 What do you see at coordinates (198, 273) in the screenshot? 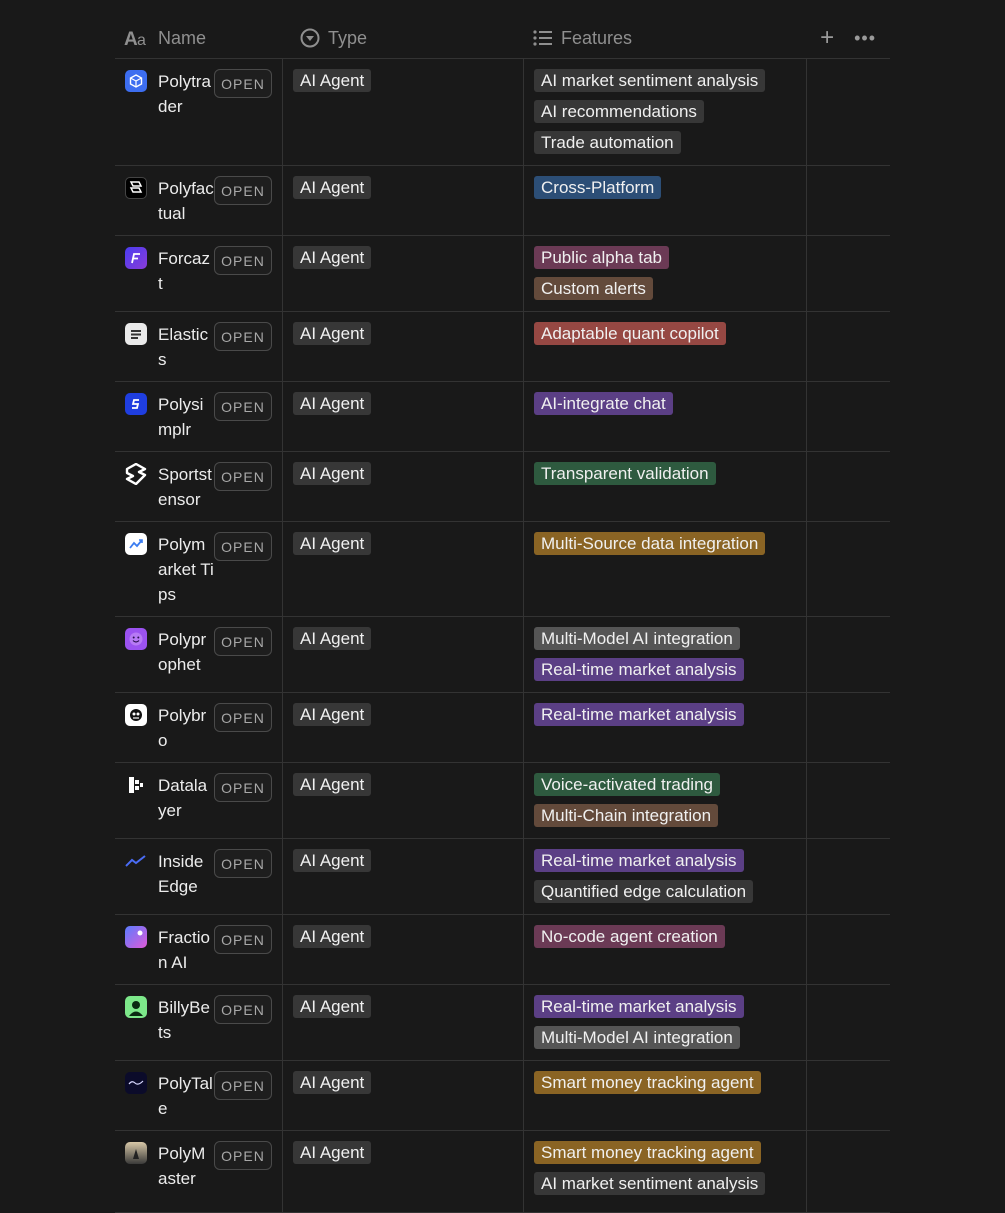
I see `name-cell: Forcazt OPEN` at bounding box center [198, 273].